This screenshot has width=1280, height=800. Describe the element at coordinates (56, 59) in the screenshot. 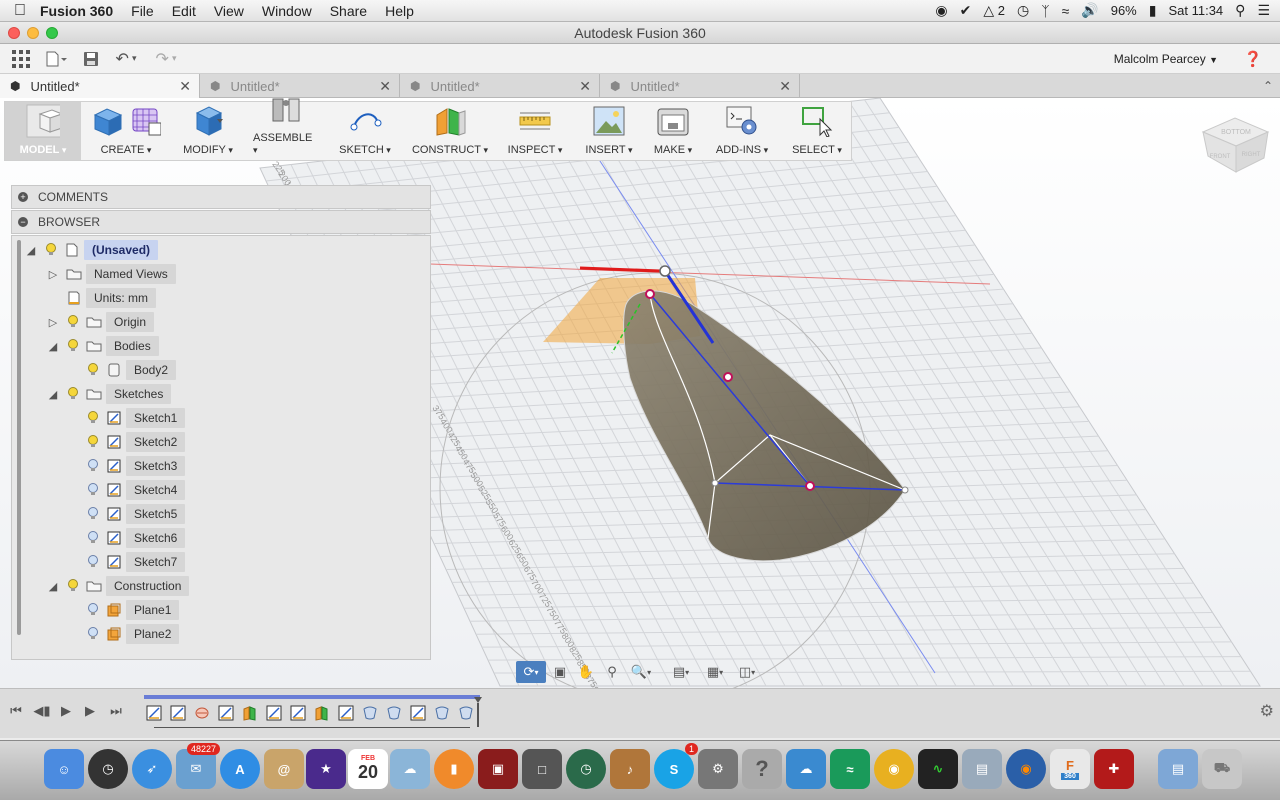

I see `file-menu-button` at that location.